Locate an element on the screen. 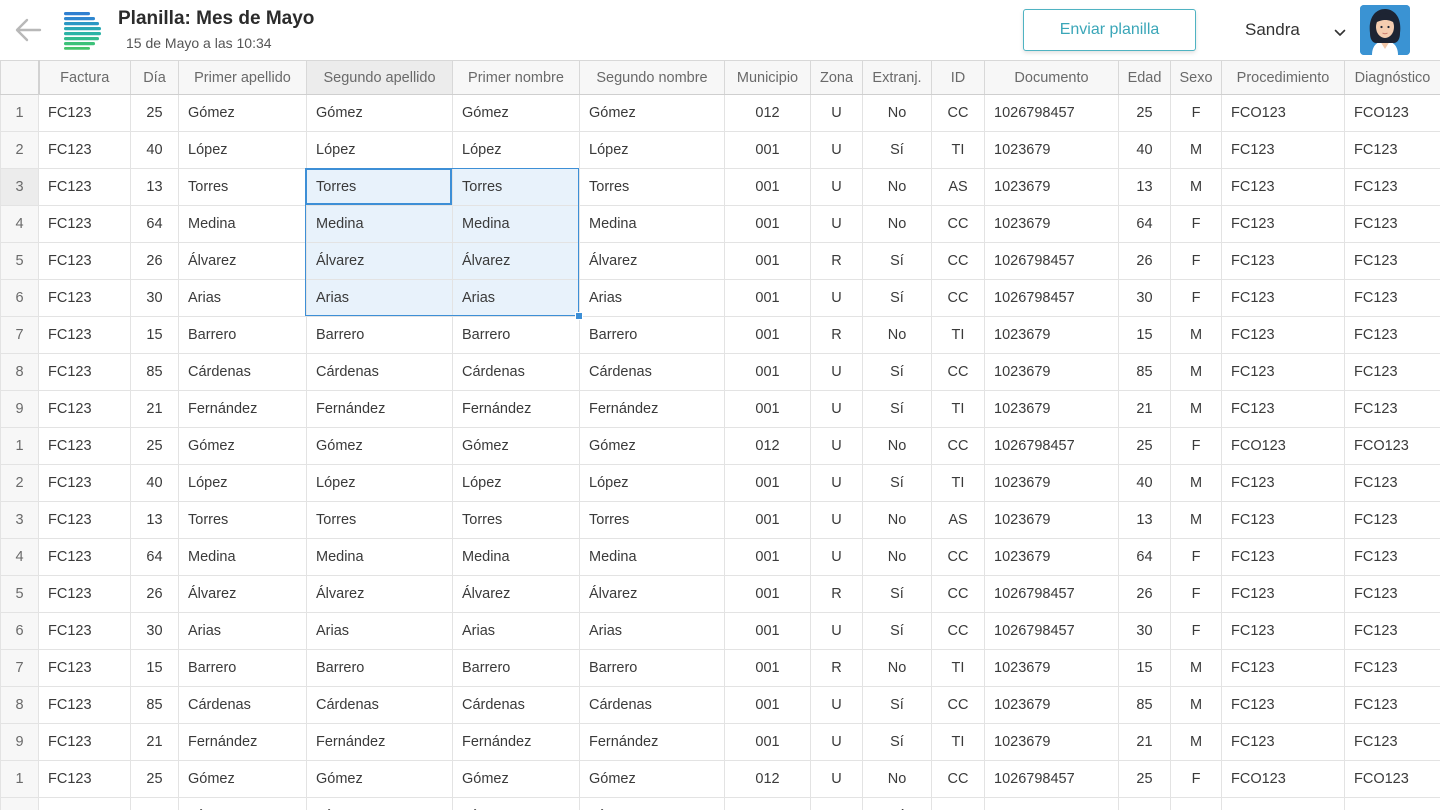  table-cell: AS is located at coordinates (958, 187).